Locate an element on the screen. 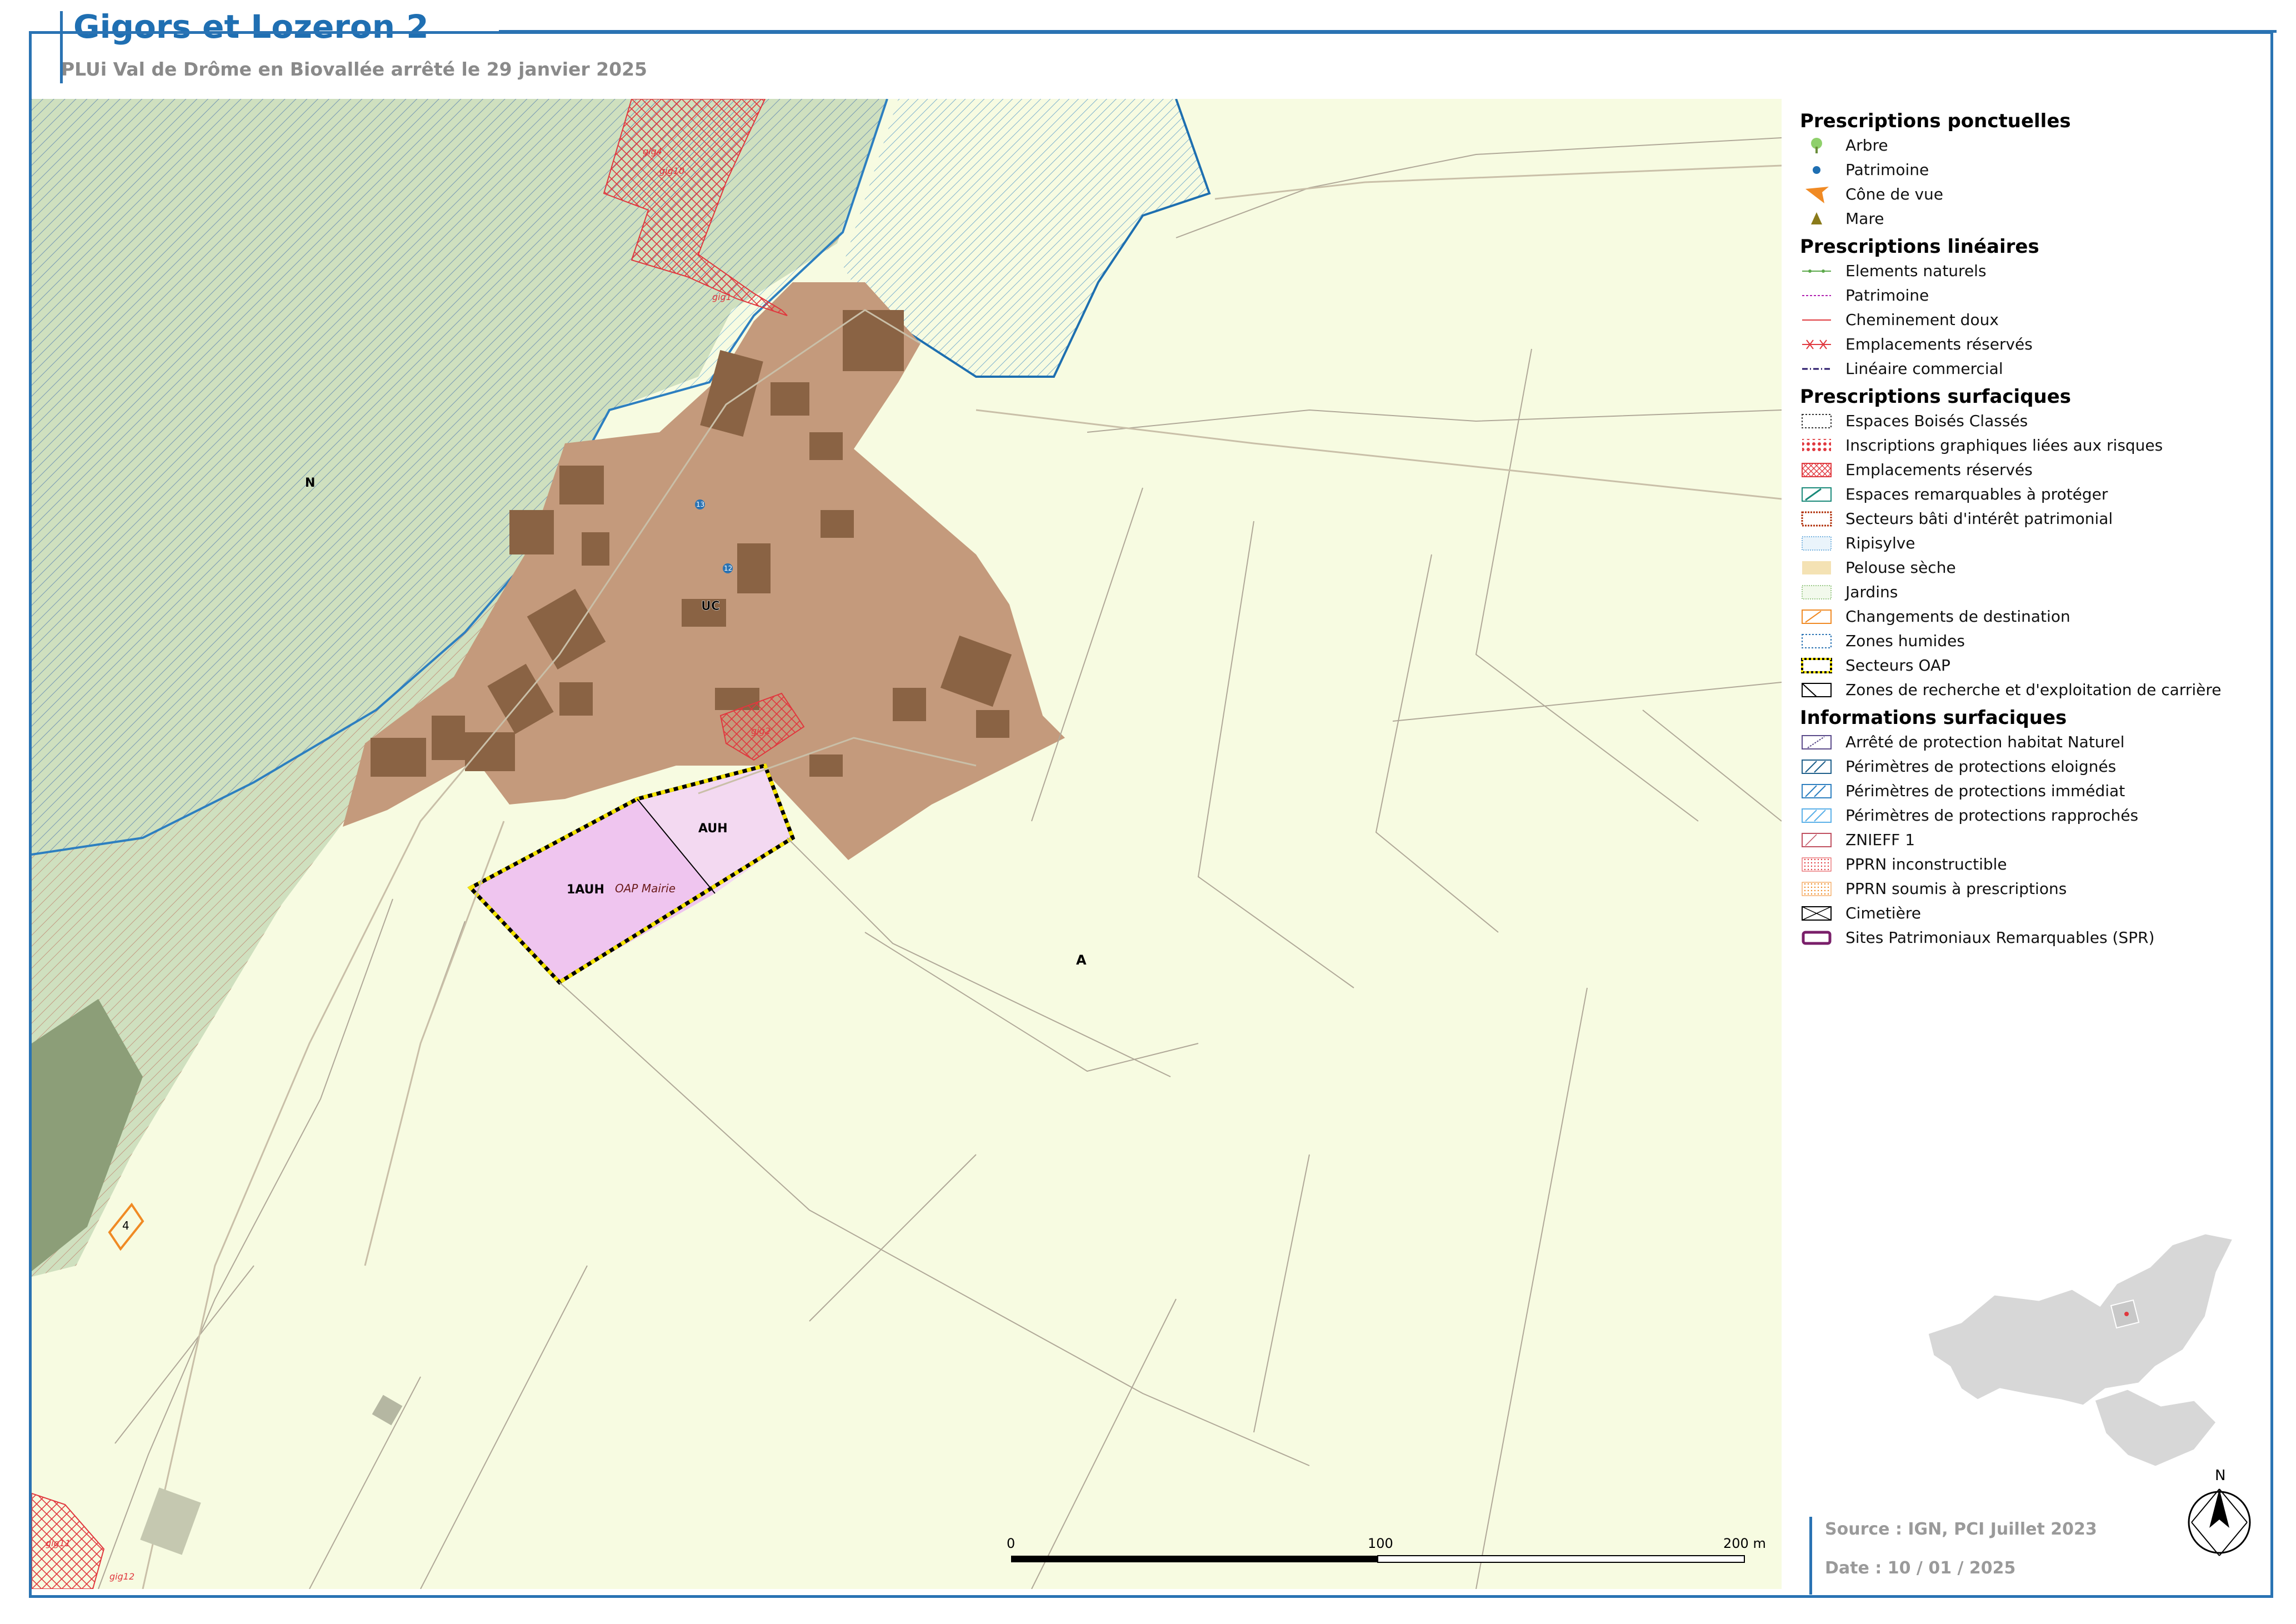 The height and width of the screenshot is (1624, 2296). source-rule is located at coordinates (1810, 1556).